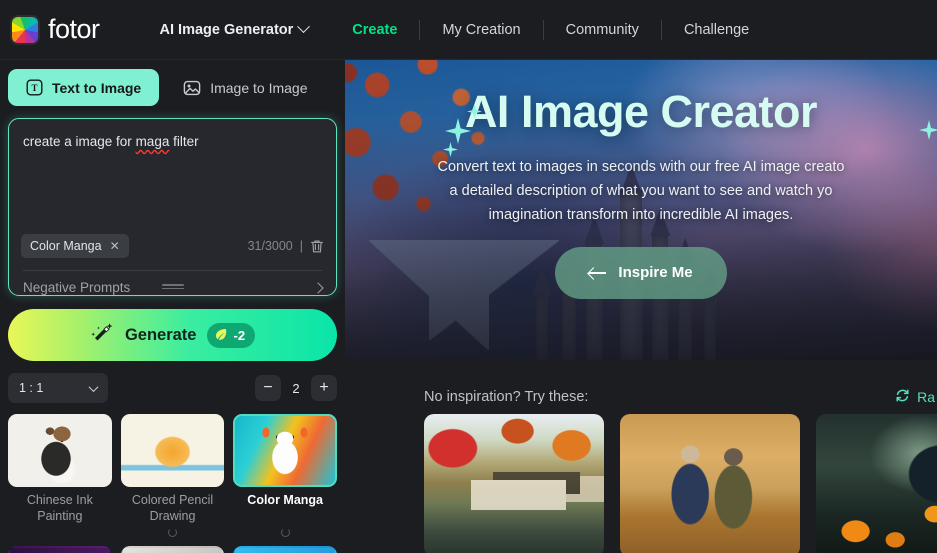 The height and width of the screenshot is (553, 937). Describe the element at coordinates (115, 246) in the screenshot. I see `close-icon: ✕` at that location.